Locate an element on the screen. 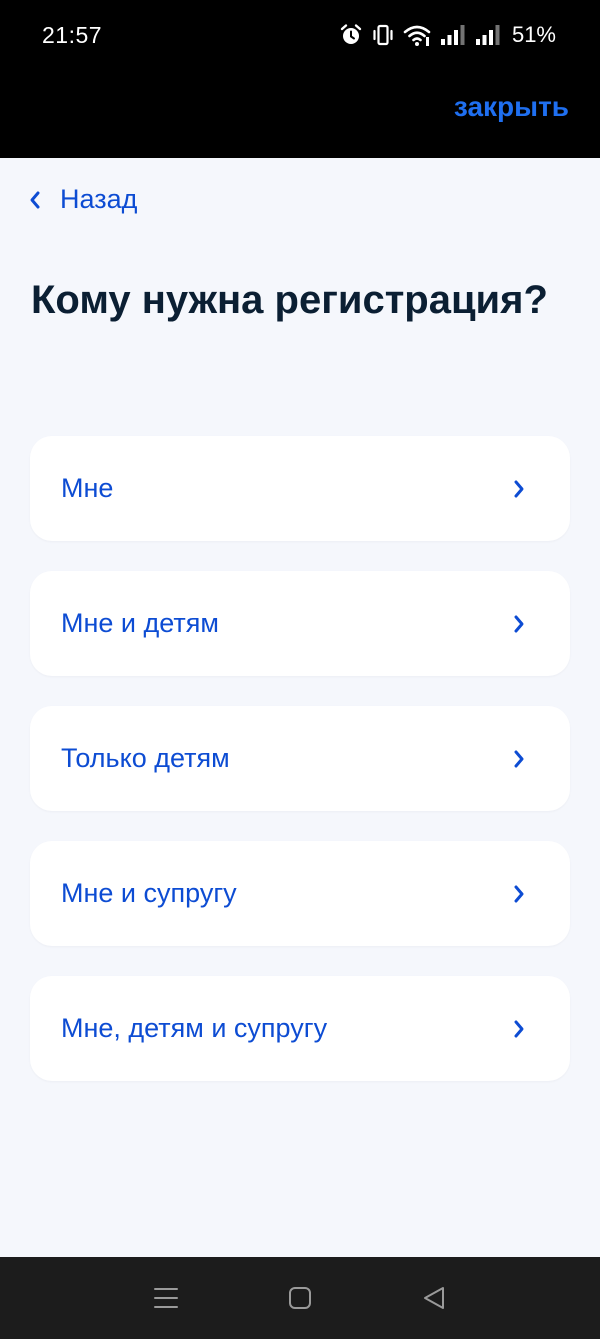 Image resolution: width=600 pixels, height=1339 pixels. status-time: 21:57 is located at coordinates (72, 34).